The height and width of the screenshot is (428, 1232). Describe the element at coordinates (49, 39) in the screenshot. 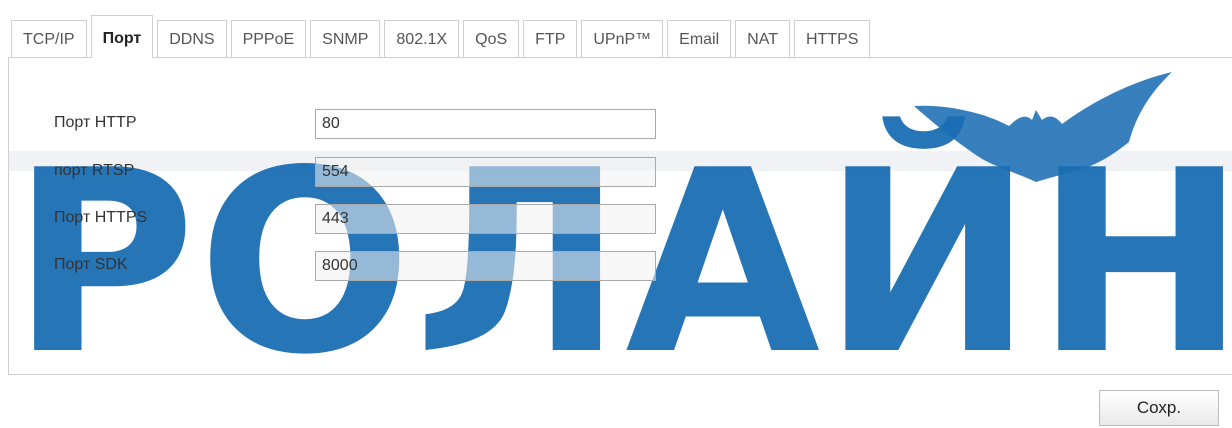

I see `tab-tcpip: TCP/IP` at that location.